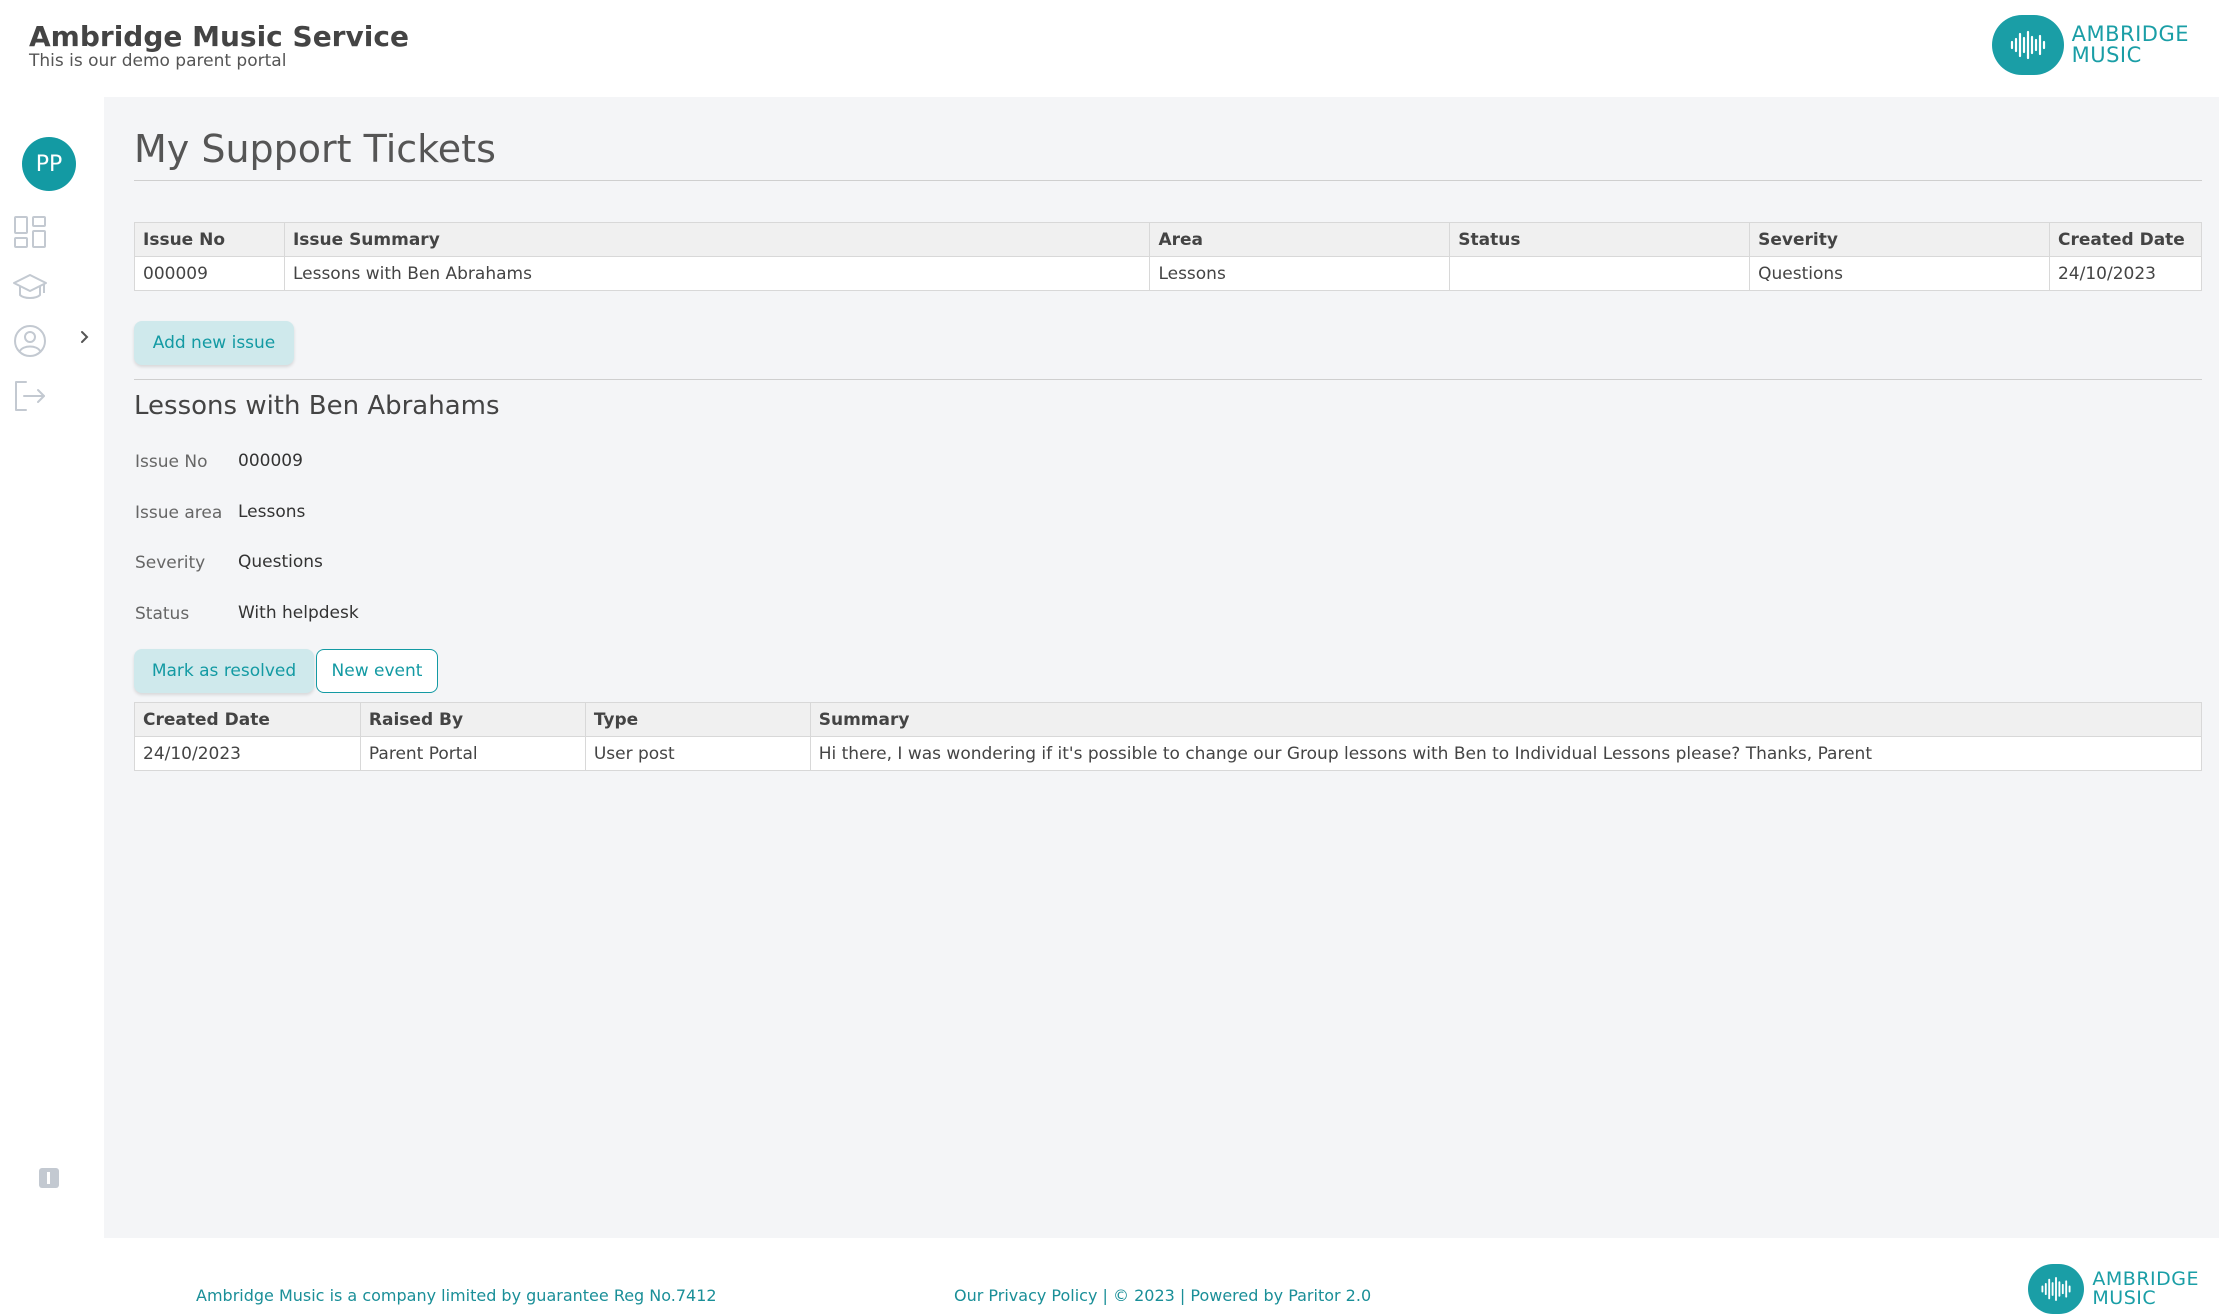 The image size is (2219, 1314). I want to click on logout-icon, so click(30, 396).